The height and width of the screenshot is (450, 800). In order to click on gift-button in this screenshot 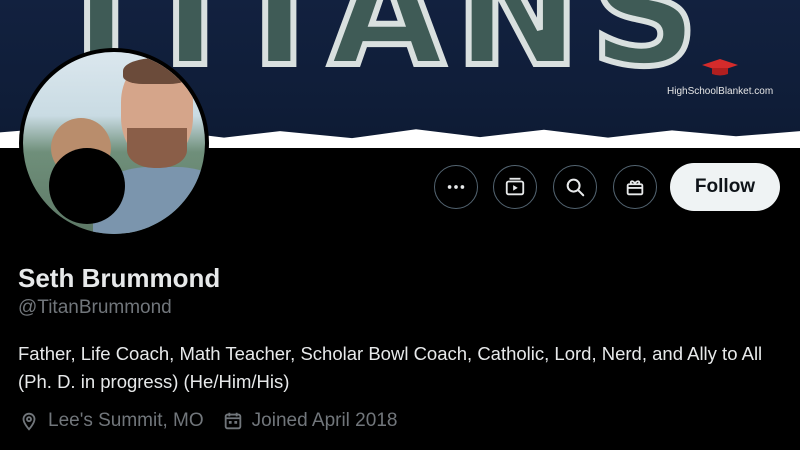, I will do `click(635, 187)`.